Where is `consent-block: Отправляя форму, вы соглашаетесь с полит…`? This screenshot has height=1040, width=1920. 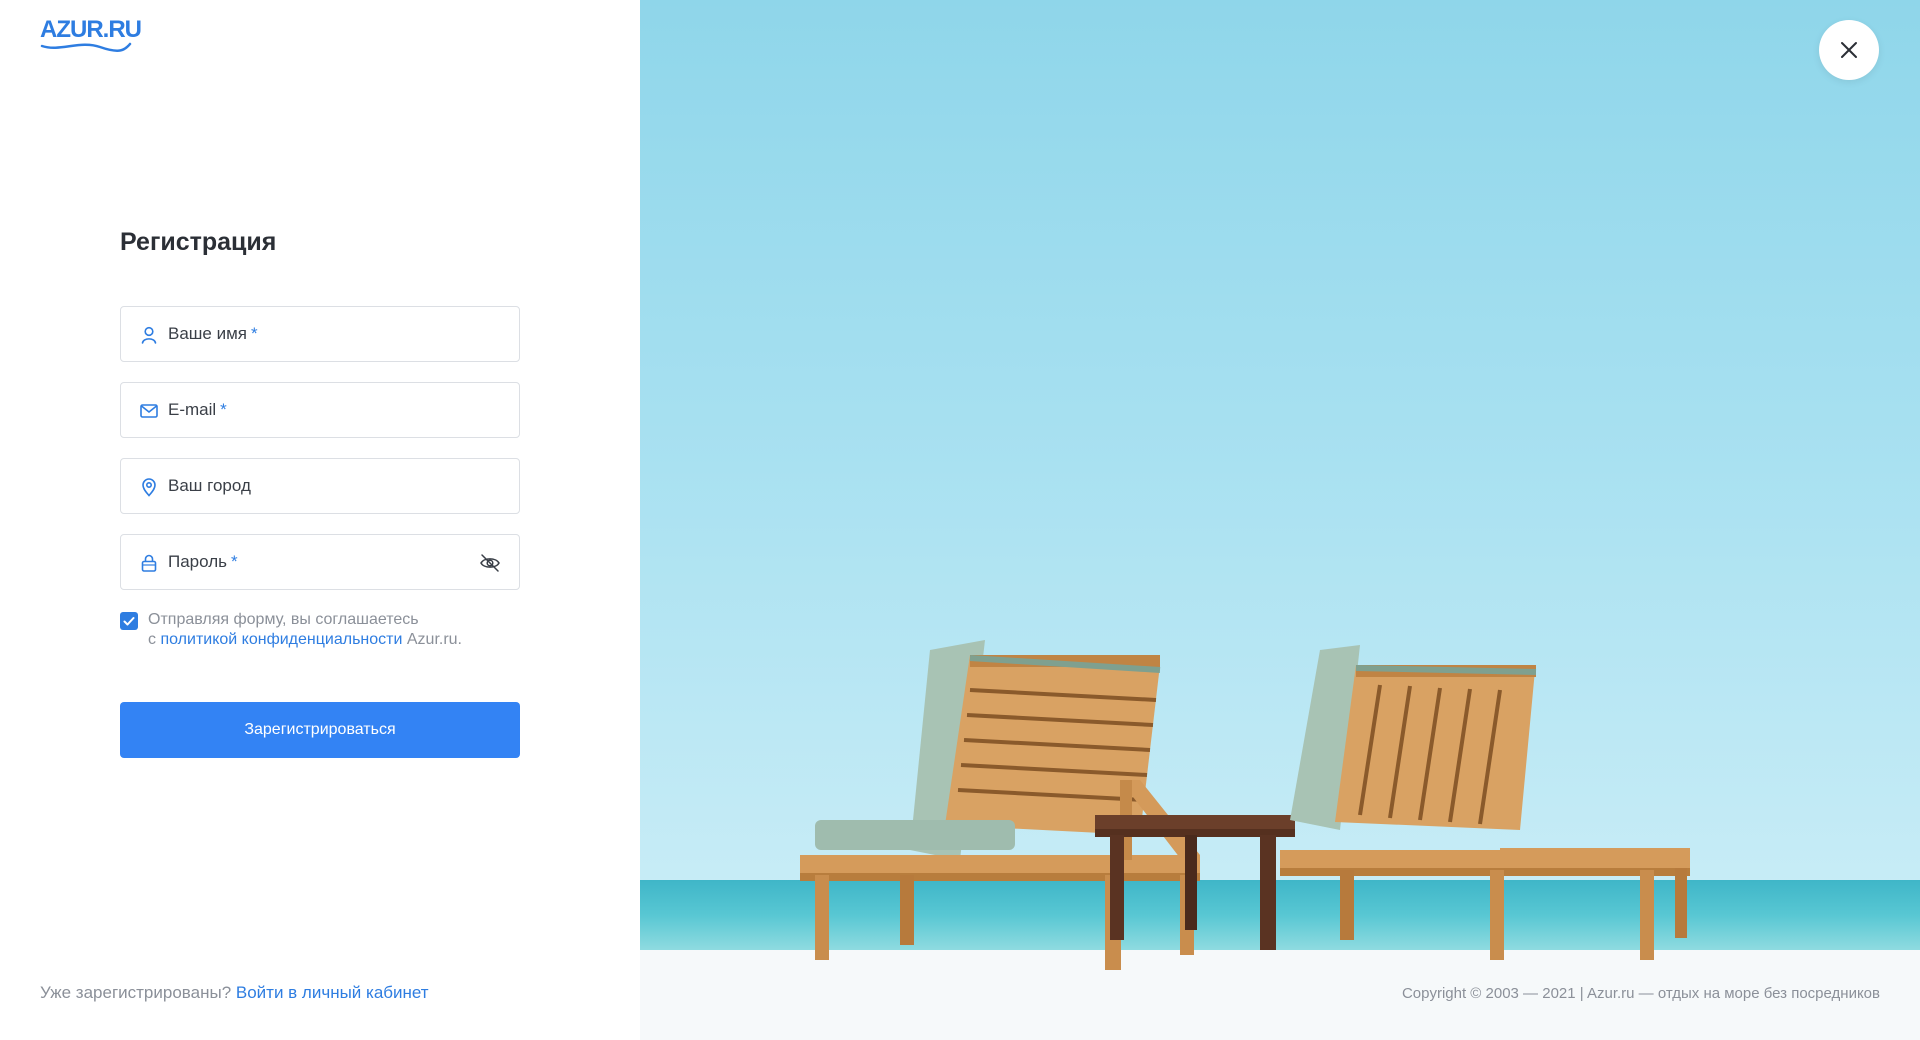 consent-block: Отправляя форму, вы соглашаетесь с полит… is located at coordinates (320, 631).